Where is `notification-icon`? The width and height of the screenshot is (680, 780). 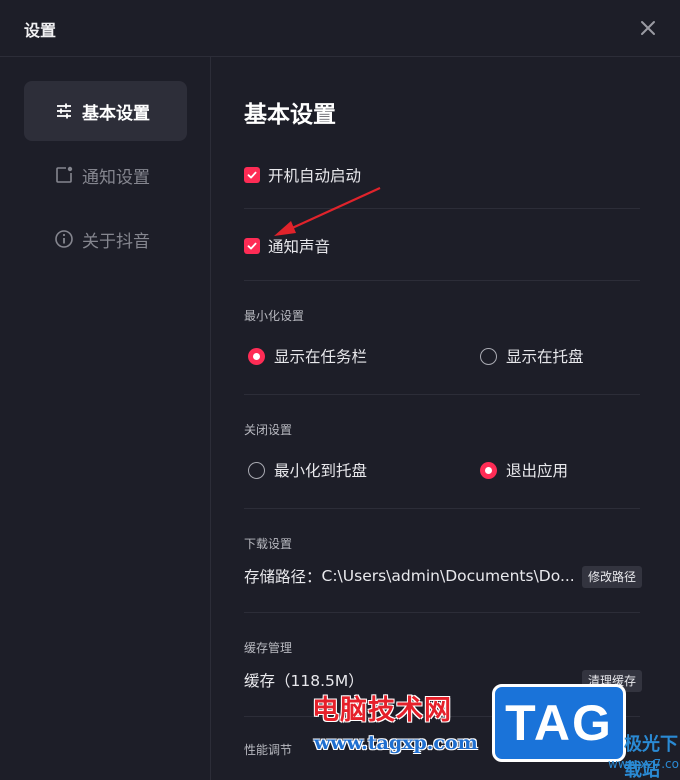
notification-icon is located at coordinates (64, 175).